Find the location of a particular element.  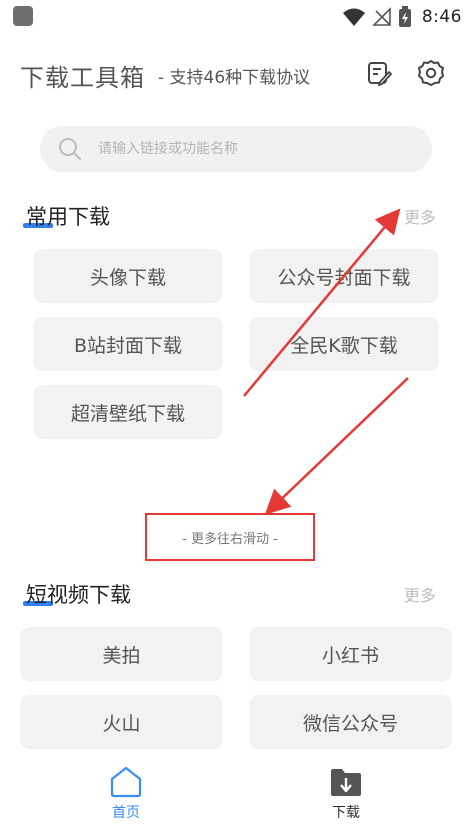

more-link-short-video: 更多 is located at coordinates (420, 594).